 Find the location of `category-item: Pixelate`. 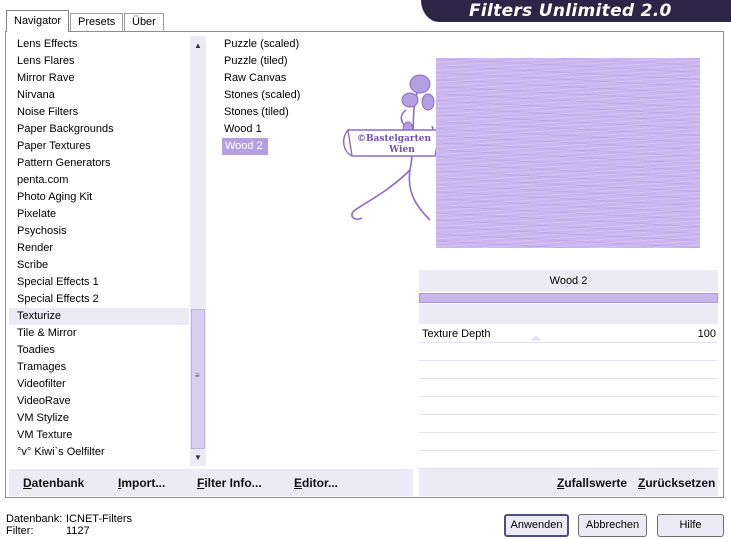

category-item: Pixelate is located at coordinates (99, 214).